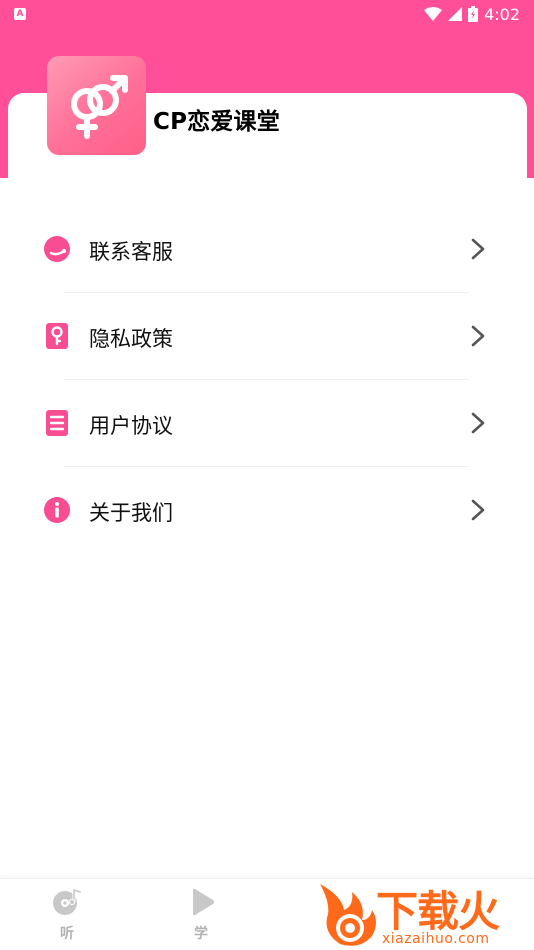 This screenshot has height=950, width=534. What do you see at coordinates (57, 423) in the screenshot?
I see `document-icon` at bounding box center [57, 423].